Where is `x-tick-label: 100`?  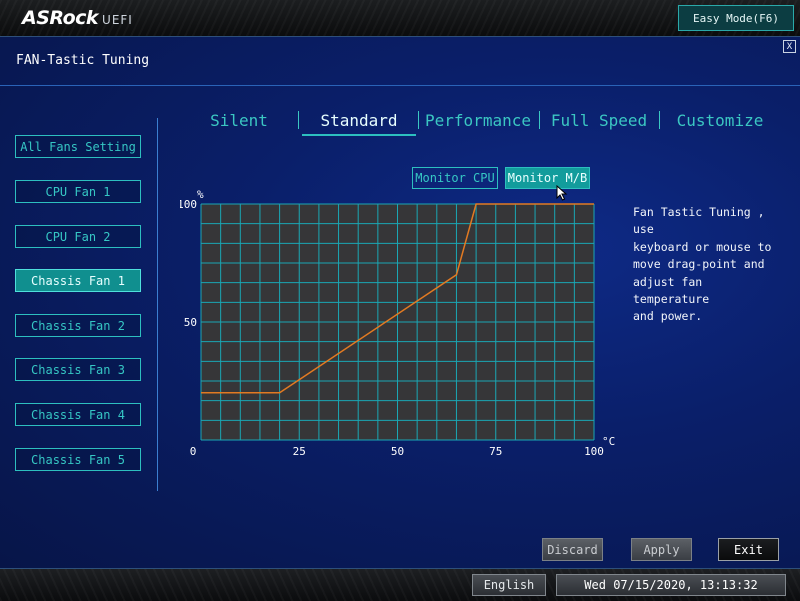
x-tick-label: 100 is located at coordinates (594, 451).